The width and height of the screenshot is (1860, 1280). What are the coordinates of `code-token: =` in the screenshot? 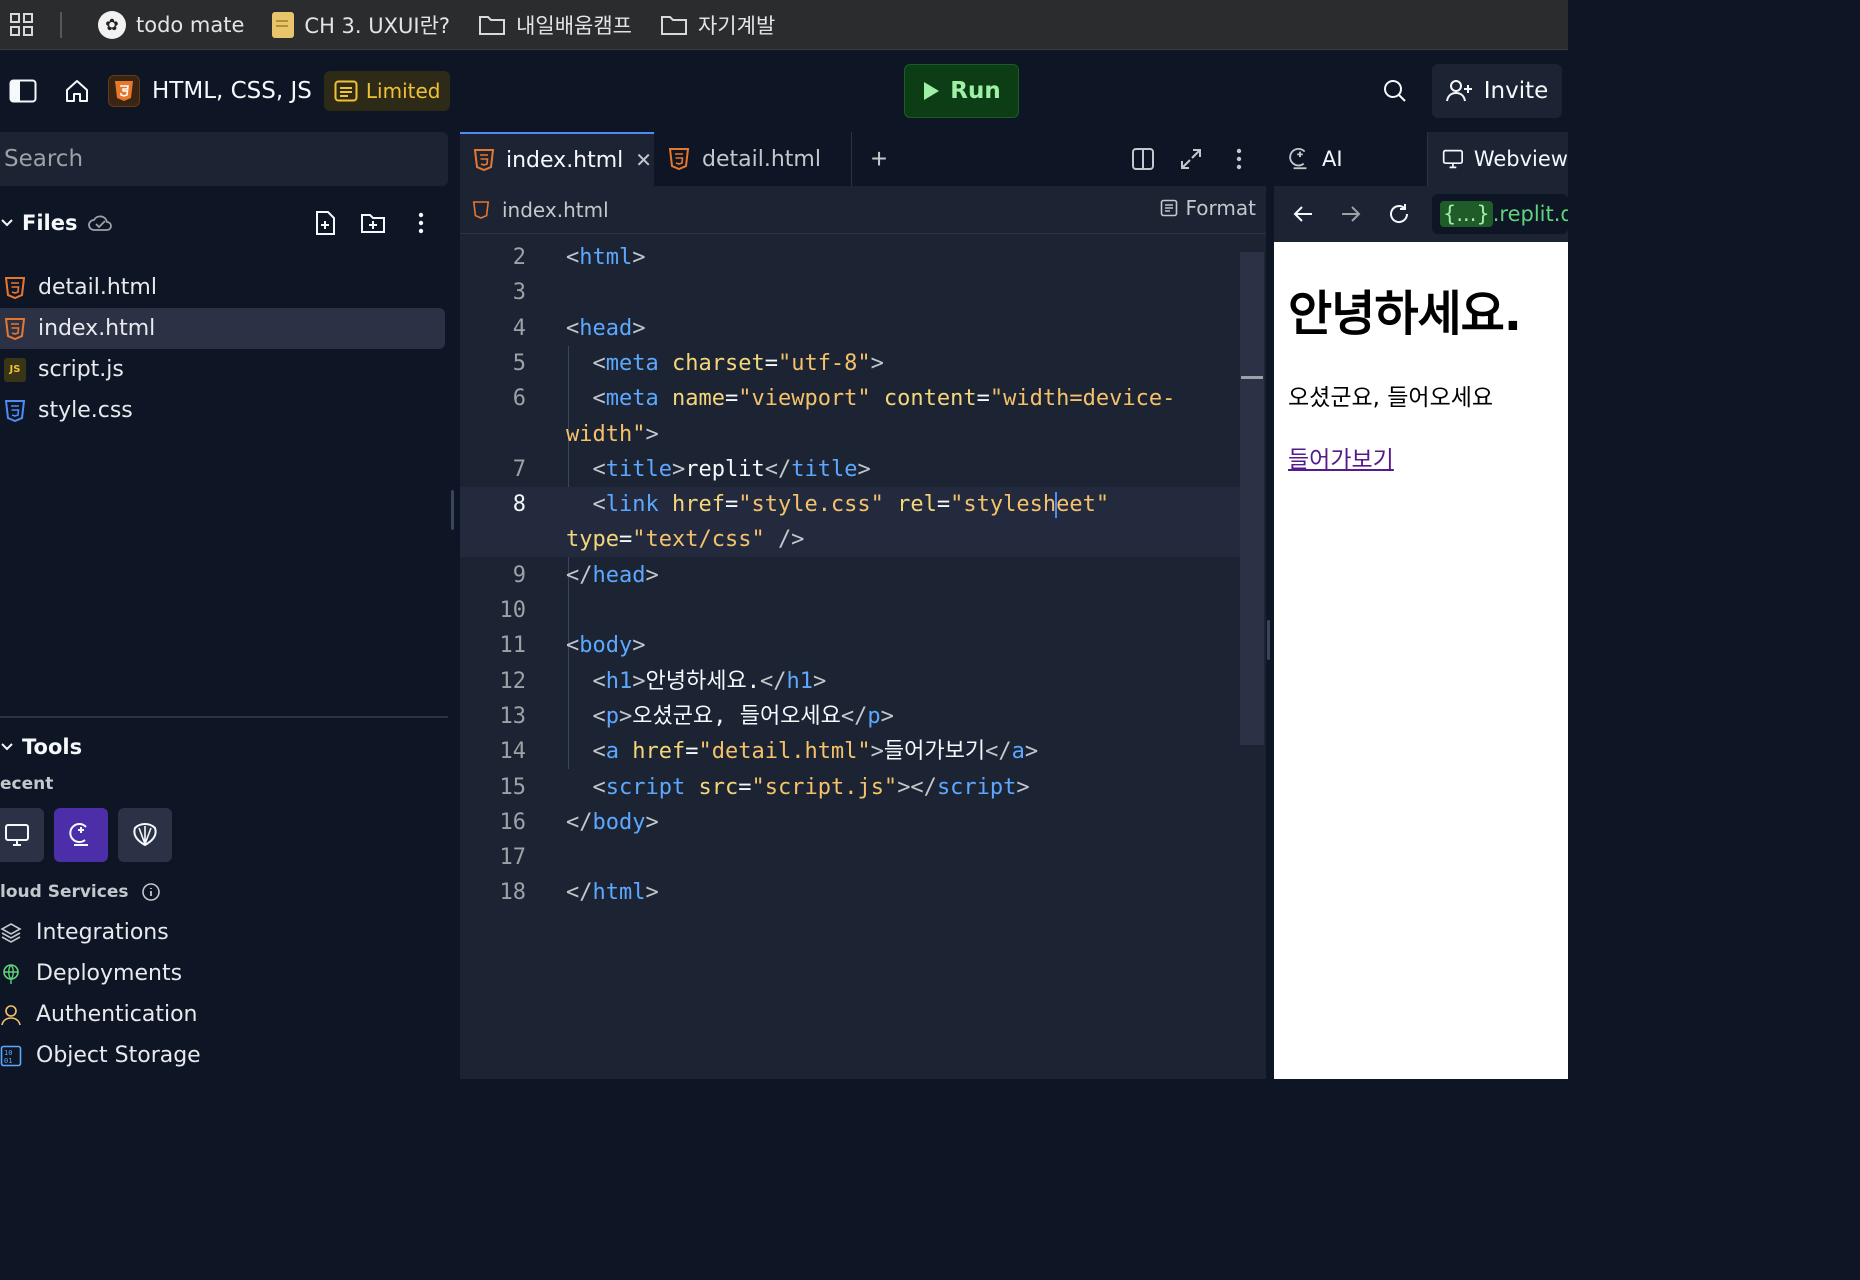 It's located at (731, 505).